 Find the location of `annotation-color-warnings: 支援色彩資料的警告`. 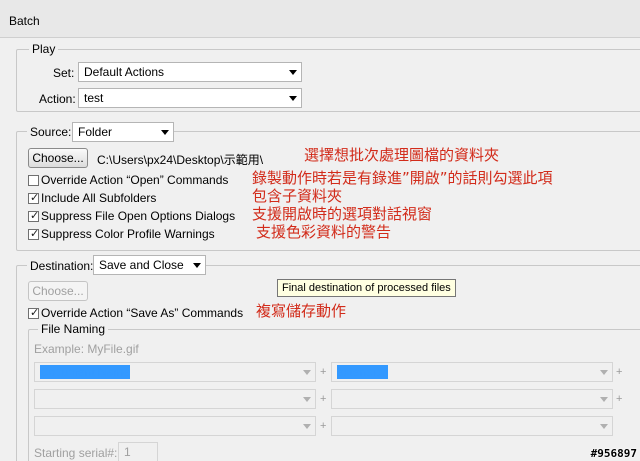

annotation-color-warnings: 支援色彩資料的警告 is located at coordinates (324, 232).